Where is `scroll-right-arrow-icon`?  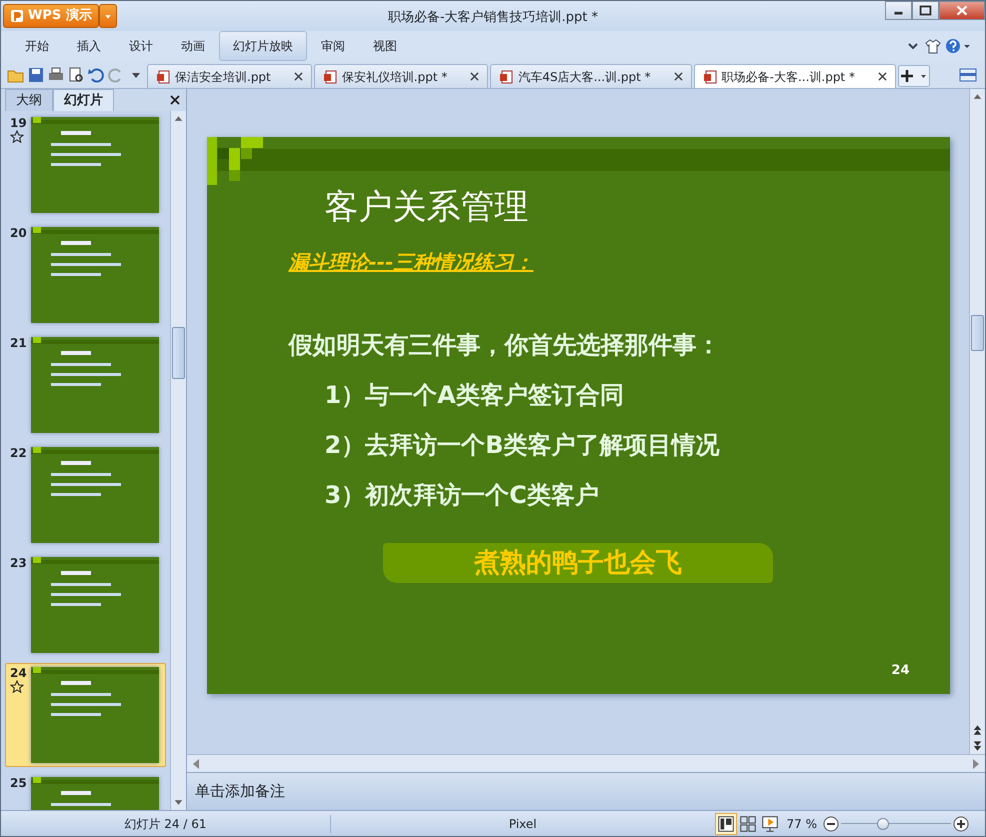 scroll-right-arrow-icon is located at coordinates (976, 764).